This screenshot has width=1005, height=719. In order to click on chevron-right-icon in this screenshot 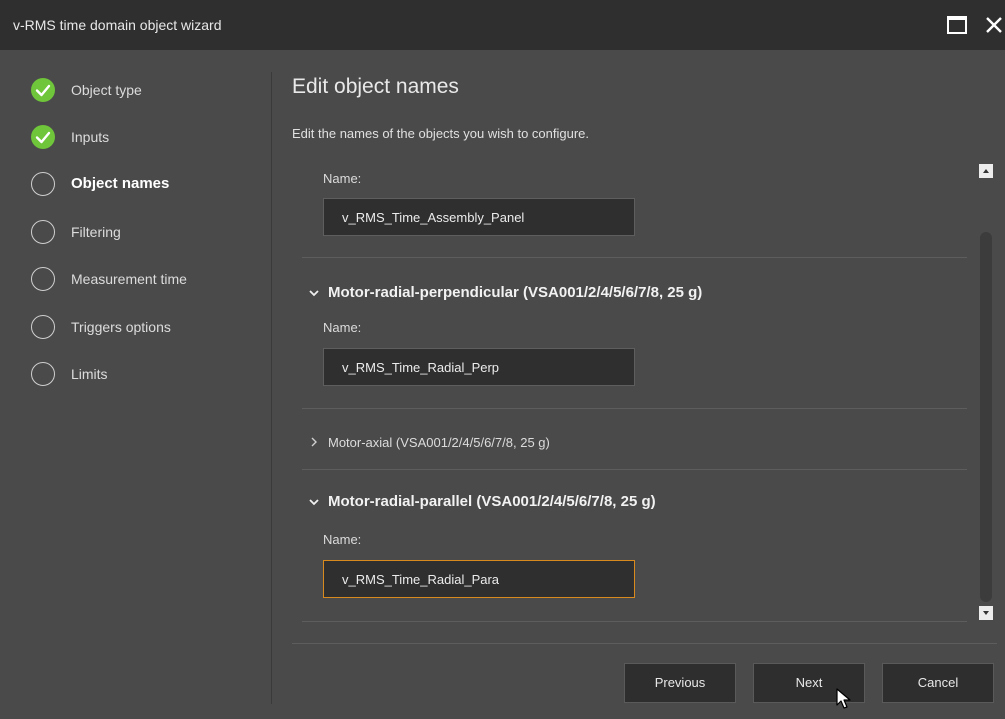, I will do `click(314, 442)`.